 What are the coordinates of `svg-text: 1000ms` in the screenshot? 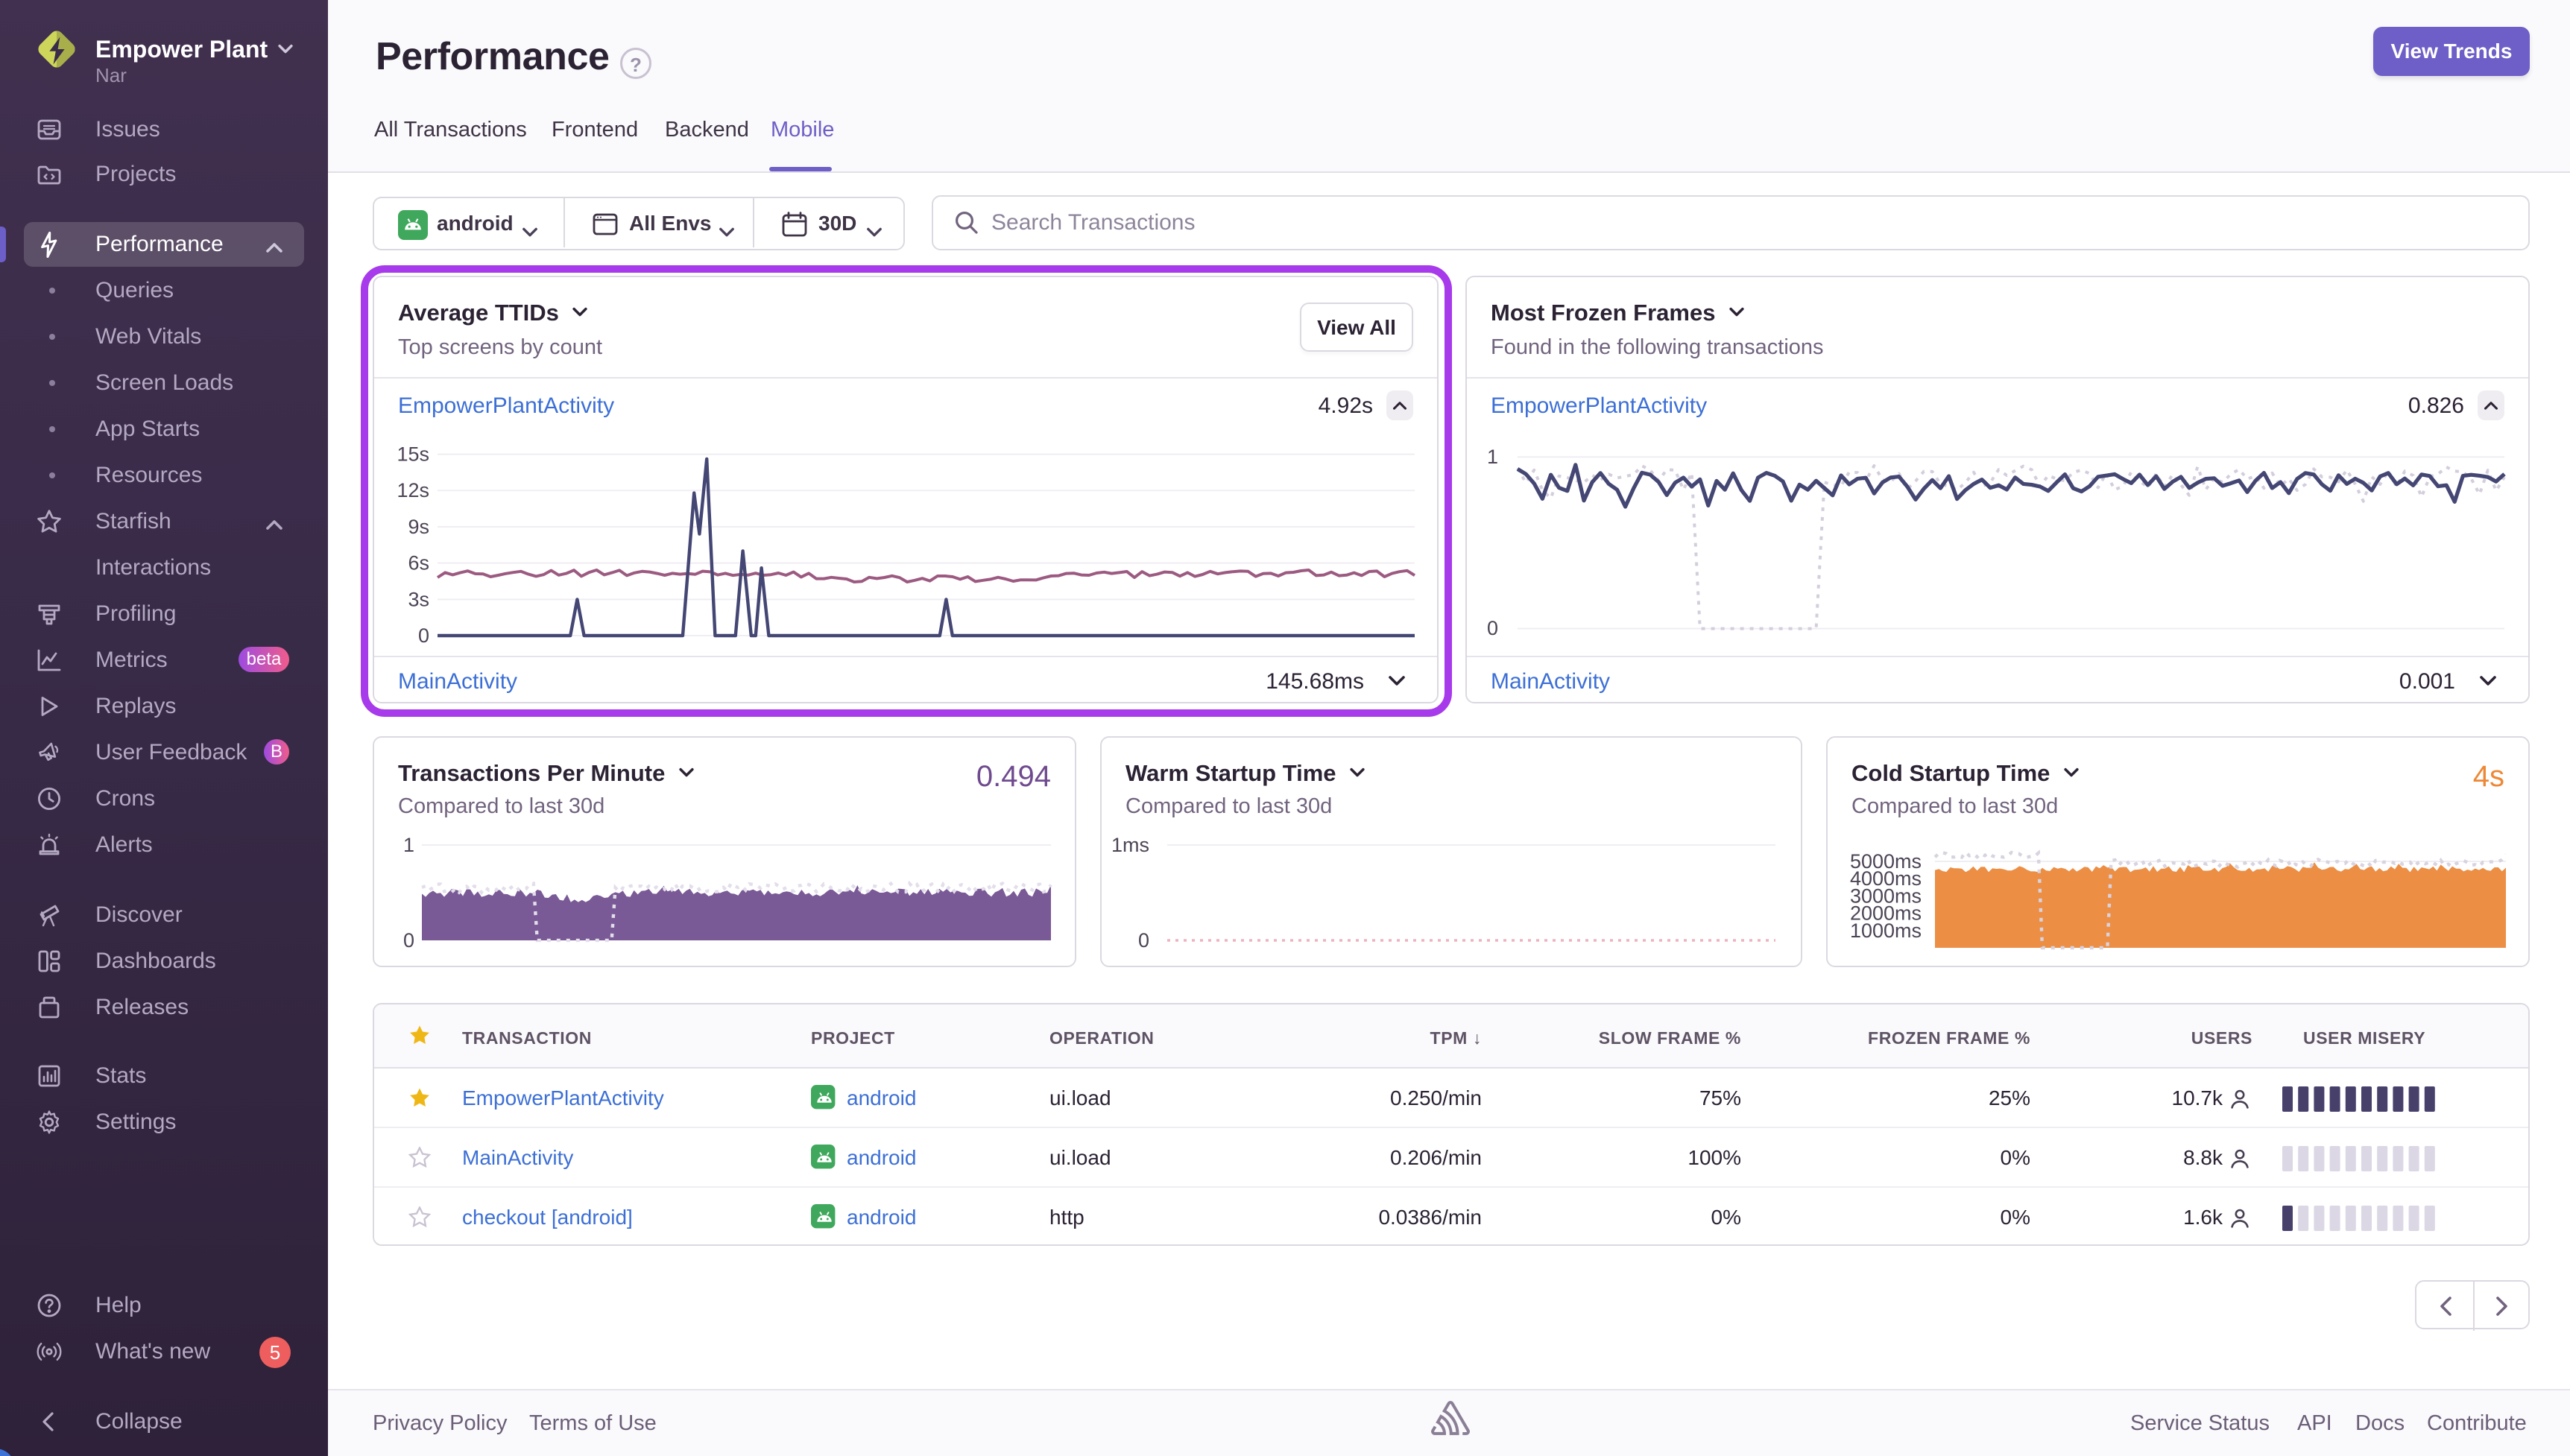 It's located at (1886, 931).